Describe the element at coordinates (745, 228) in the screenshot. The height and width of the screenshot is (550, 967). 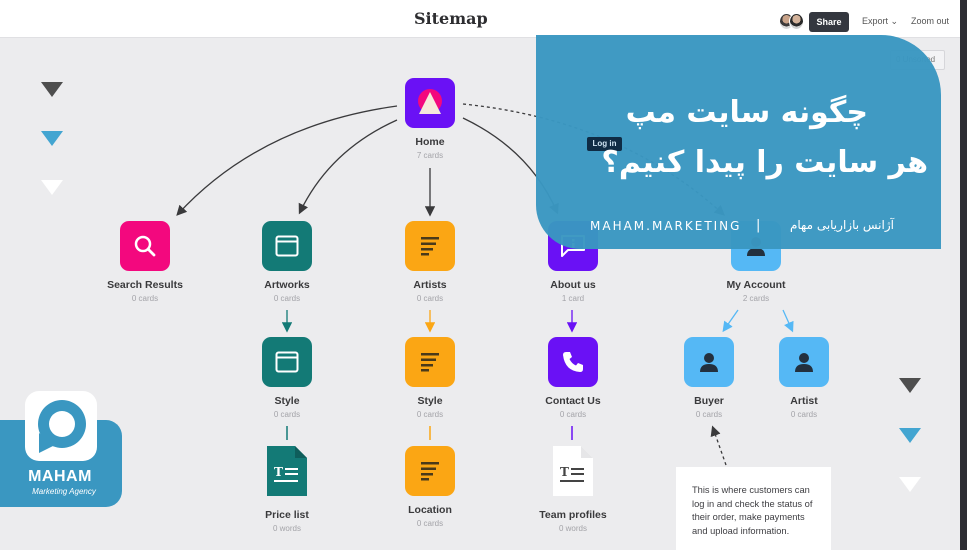
I see `brand-line: MAHAM.MARKETING | آژانس بازاریابی مهام` at that location.